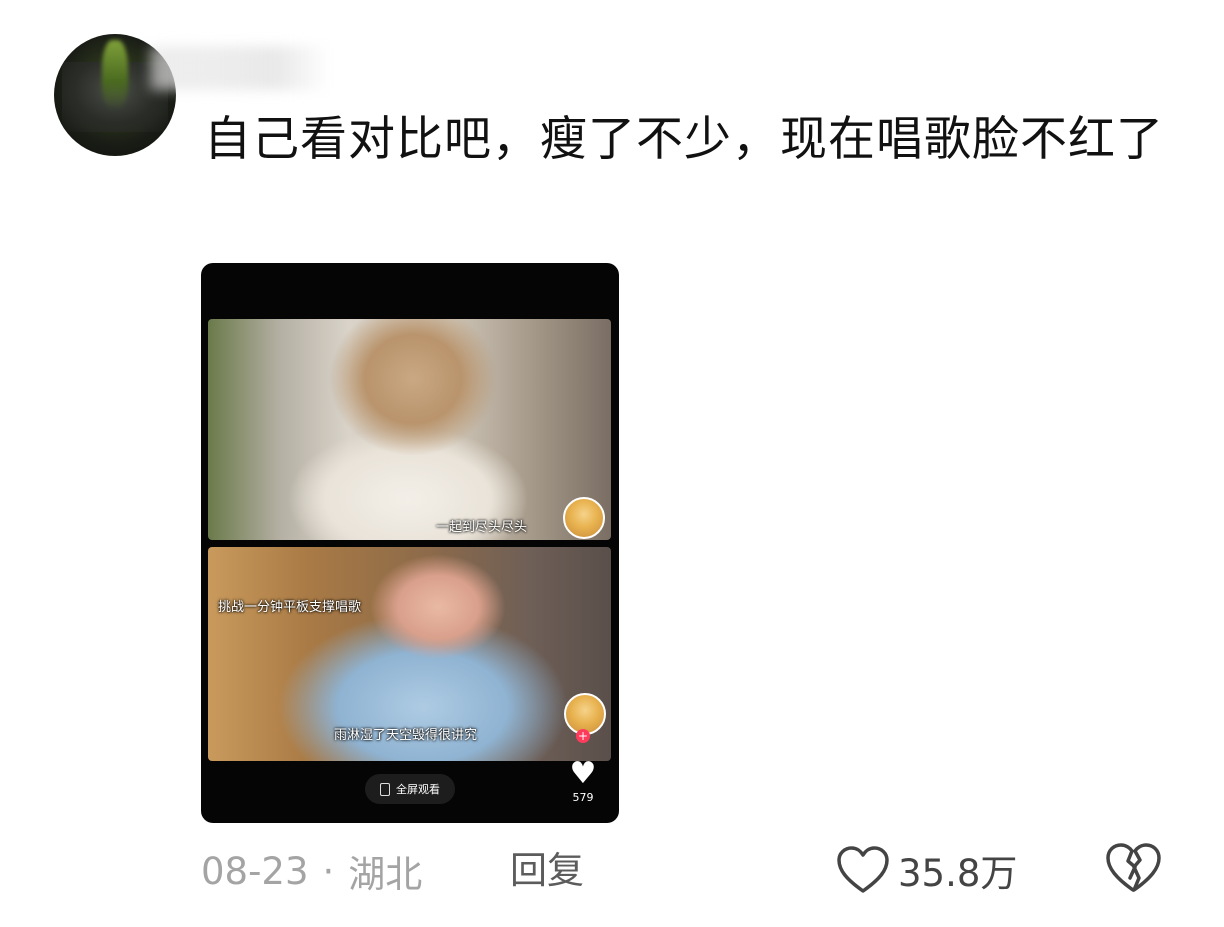 The height and width of the screenshot is (927, 1224). Describe the element at coordinates (385, 874) in the screenshot. I see `comment-location: 湖北` at that location.